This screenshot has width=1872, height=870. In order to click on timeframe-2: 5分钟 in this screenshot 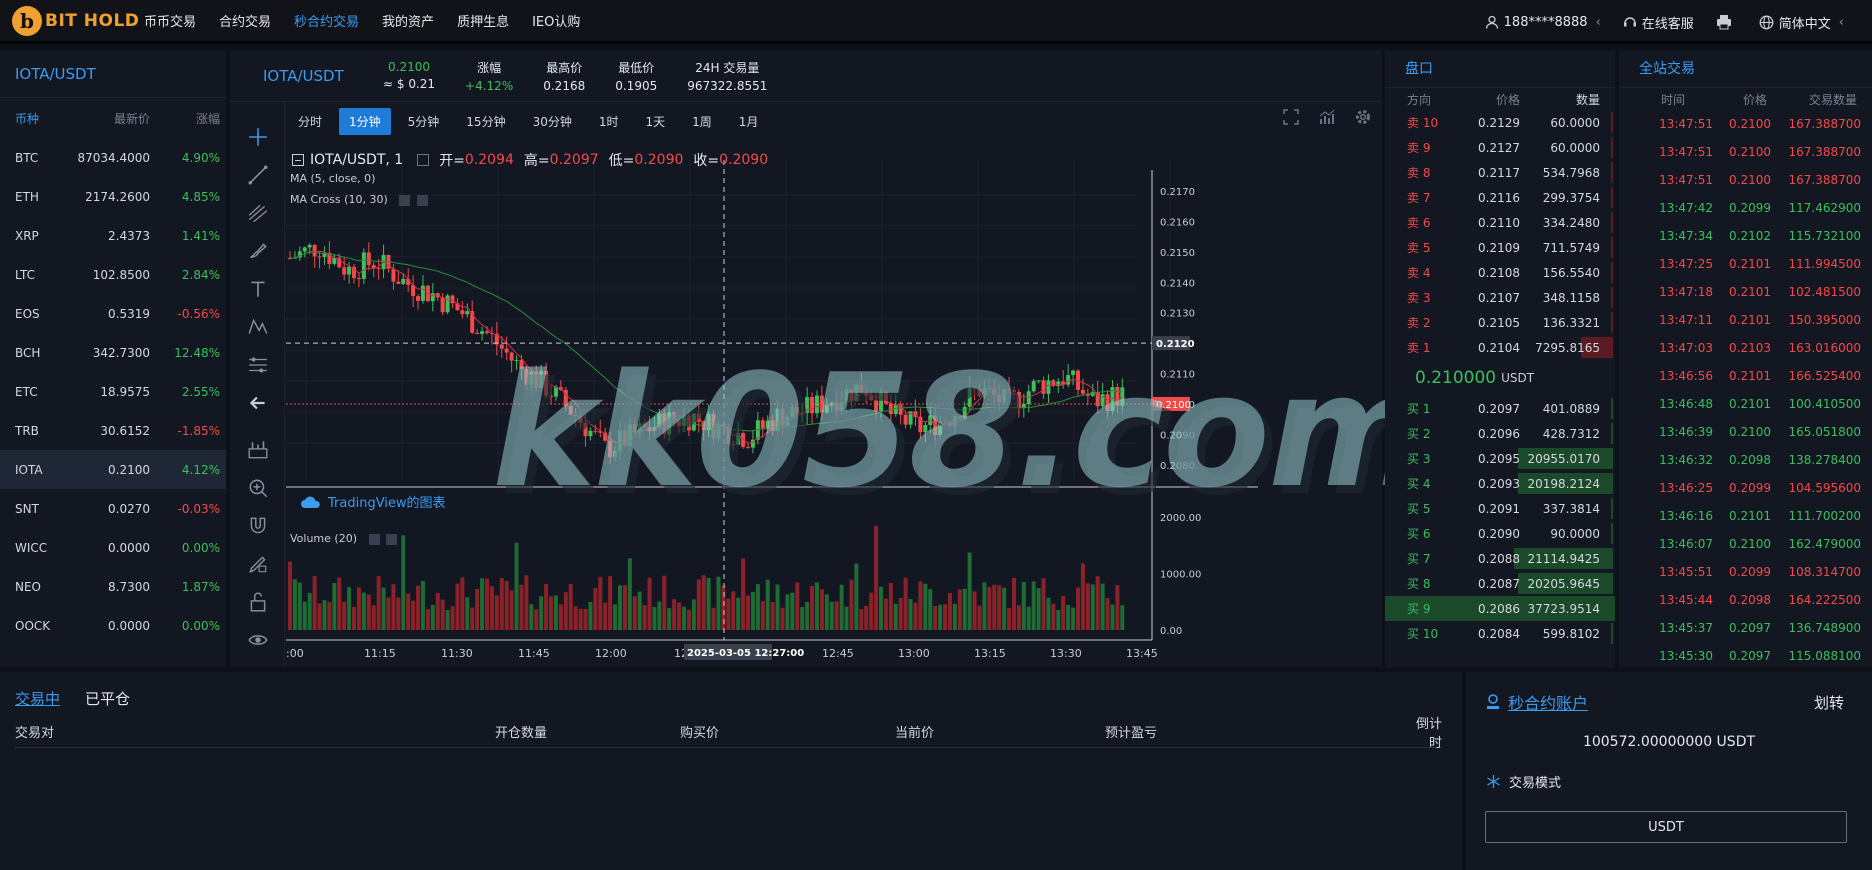, I will do `click(424, 121)`.